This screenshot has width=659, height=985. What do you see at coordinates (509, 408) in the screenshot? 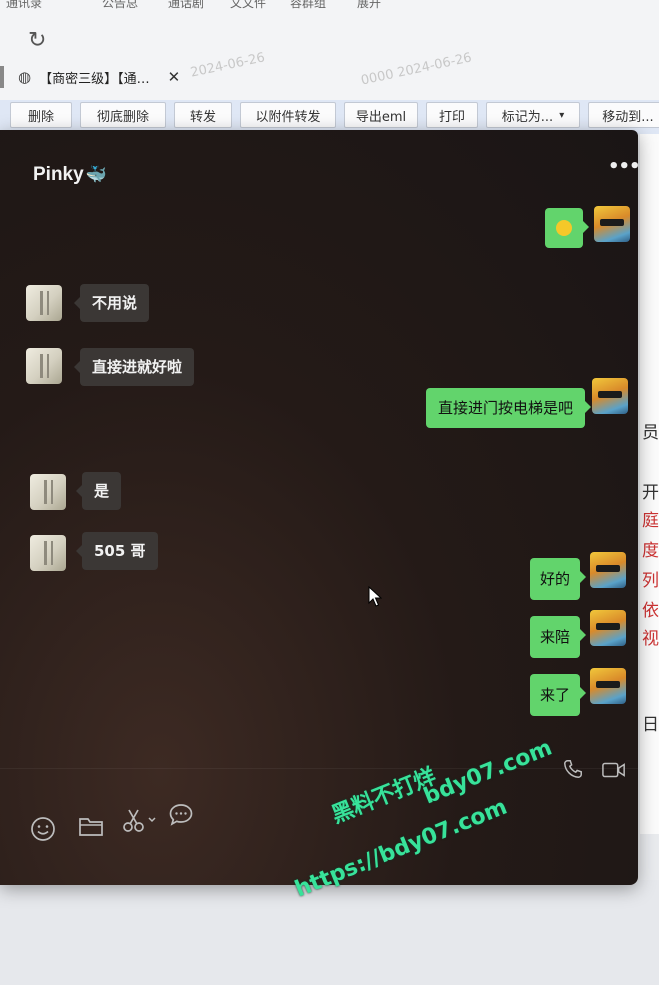
I see `message-bubble-outgoing: 直接进门按电梯是吧` at bounding box center [509, 408].